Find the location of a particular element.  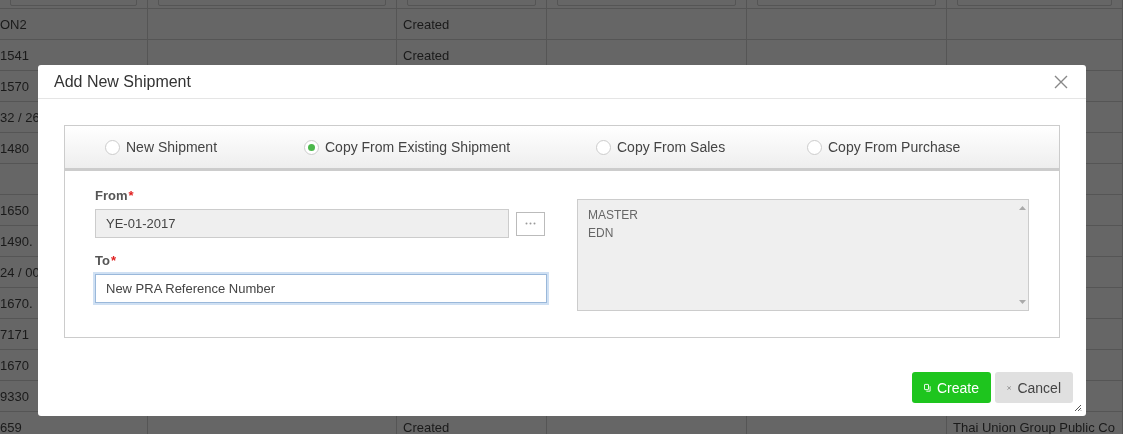

list-item: EDN is located at coordinates (797, 233).